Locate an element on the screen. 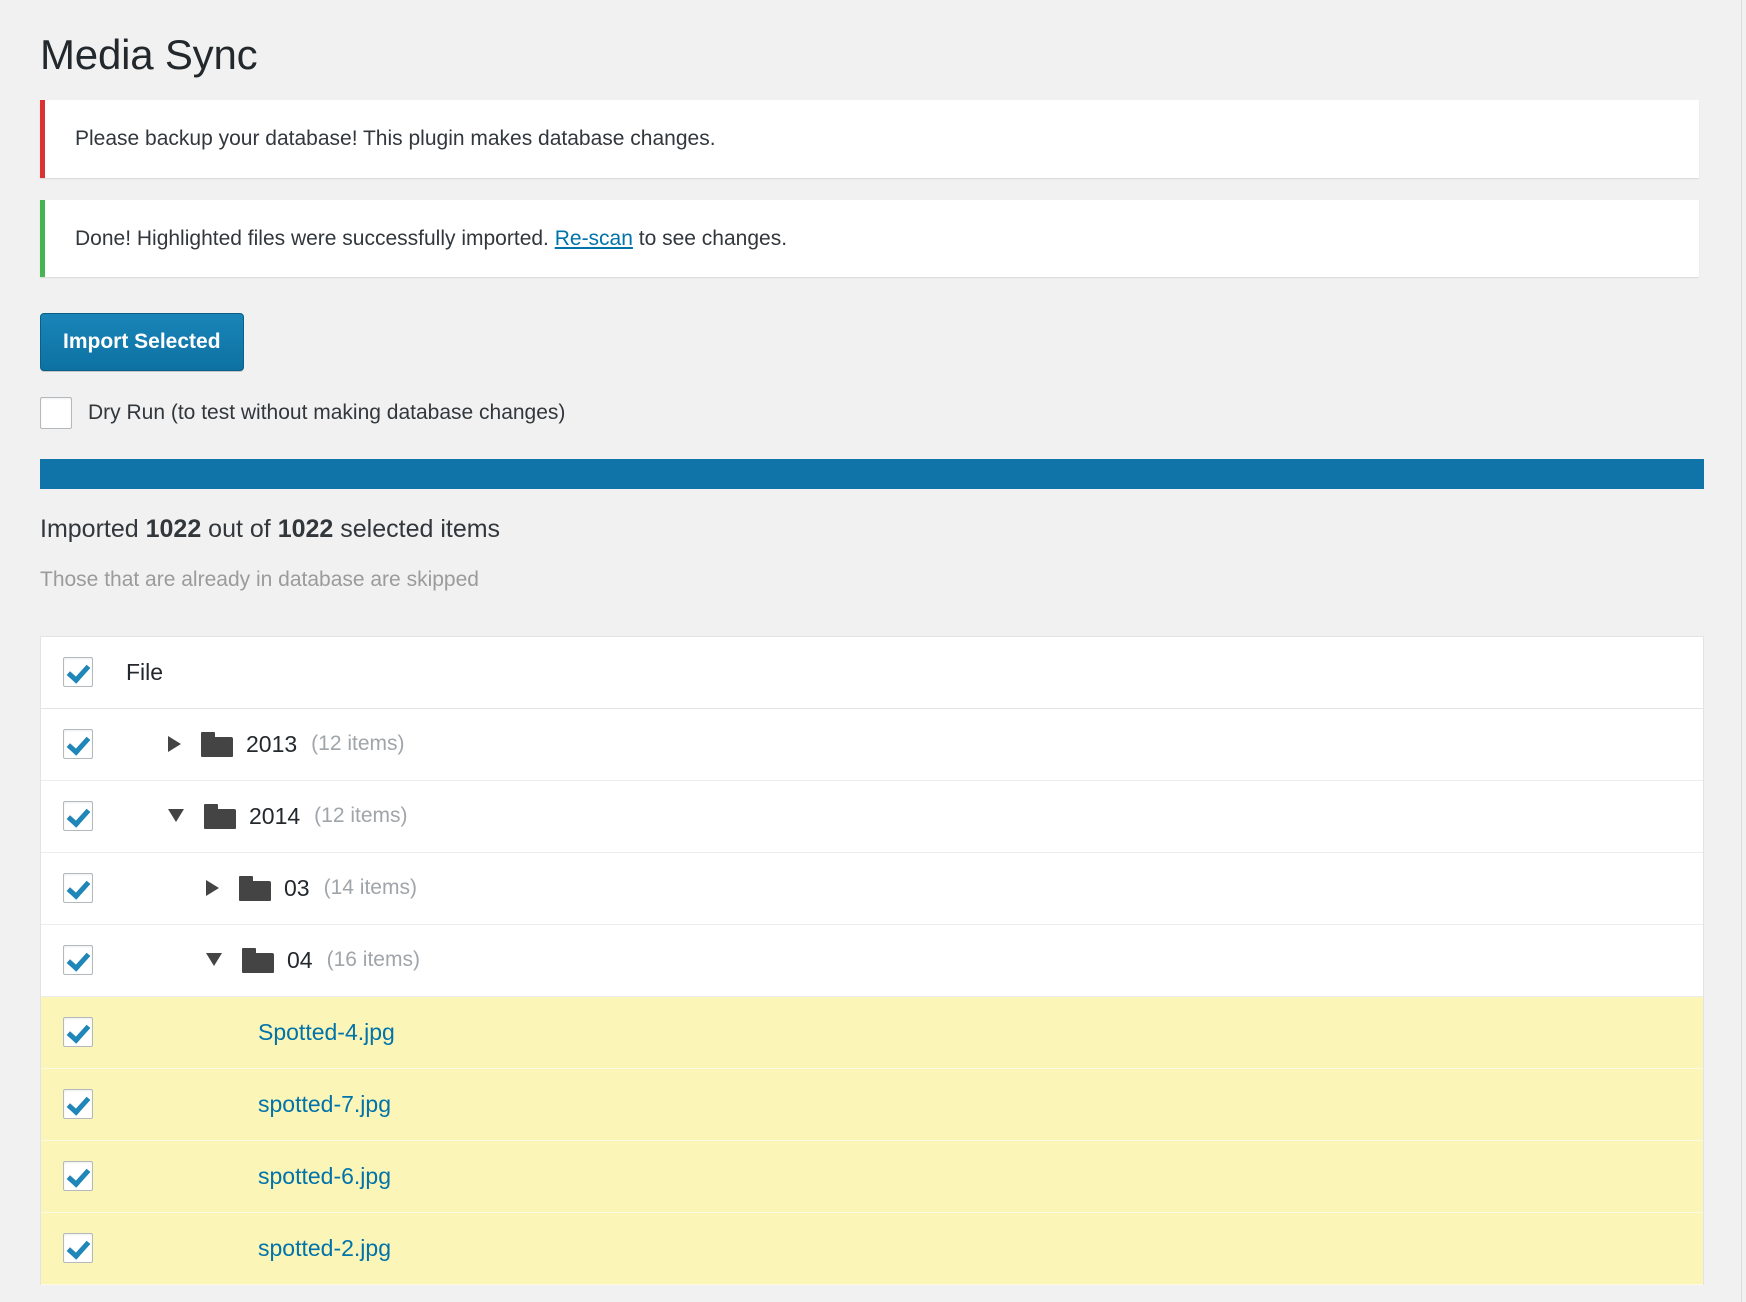 This screenshot has width=1746, height=1302. file-row: spotted-2.jpg is located at coordinates (872, 1248).